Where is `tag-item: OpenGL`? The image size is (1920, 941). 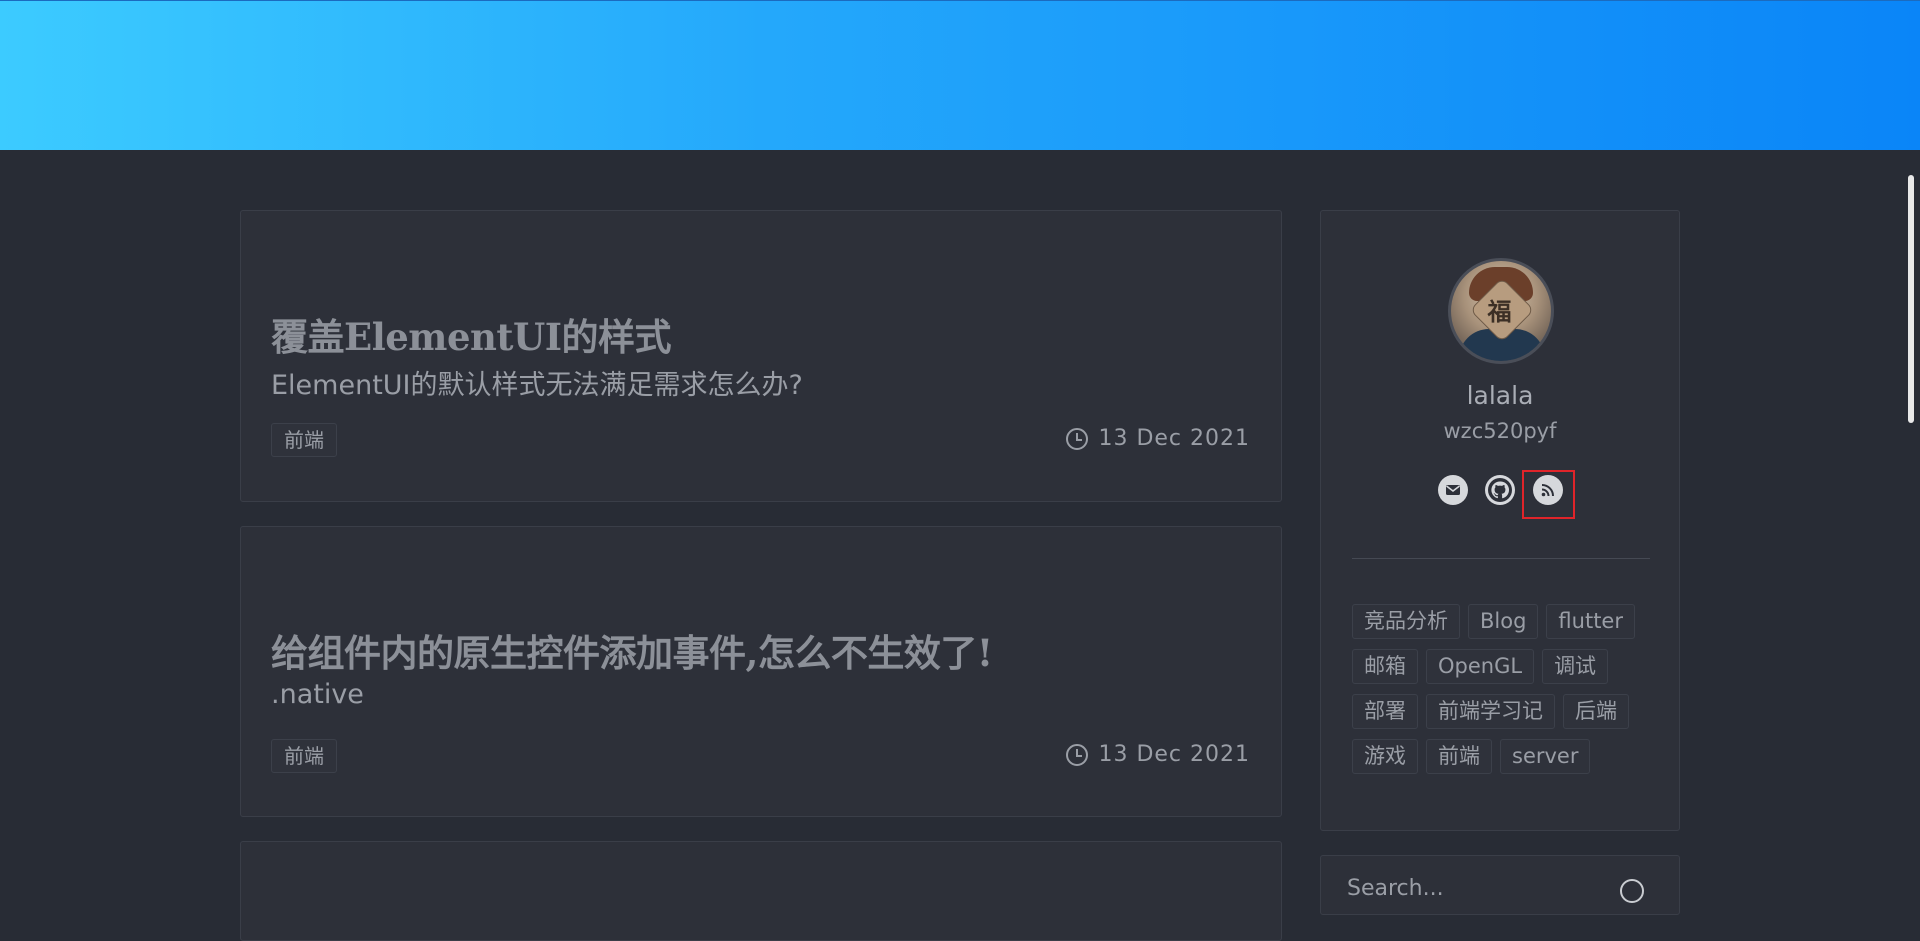
tag-item: OpenGL is located at coordinates (1480, 666).